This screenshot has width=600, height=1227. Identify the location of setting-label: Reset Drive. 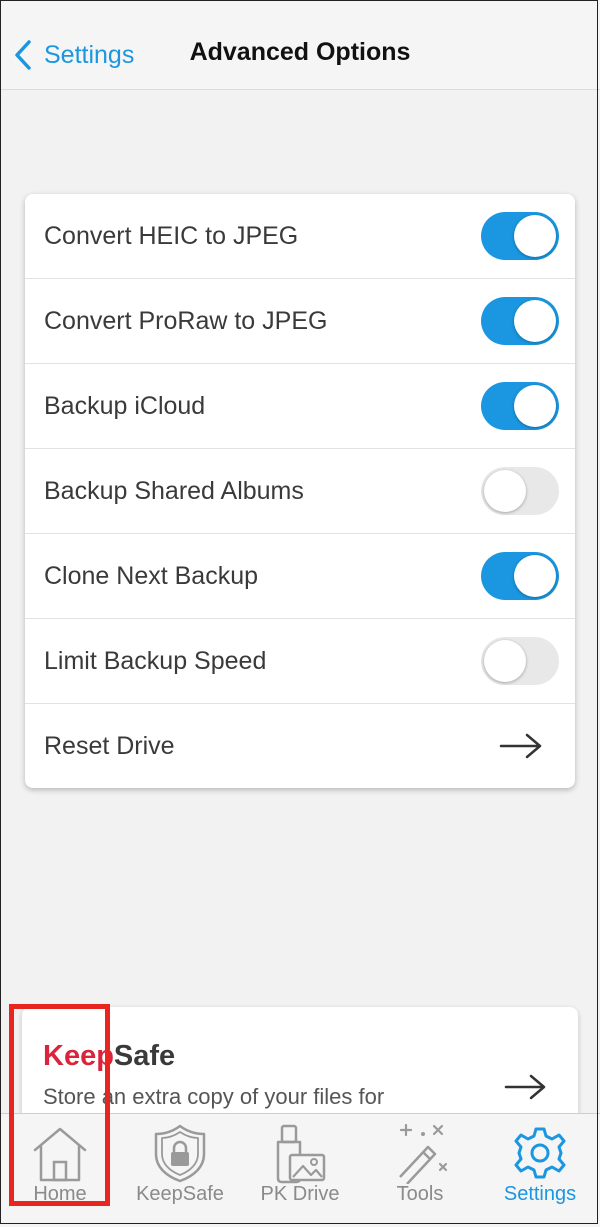
(109, 745).